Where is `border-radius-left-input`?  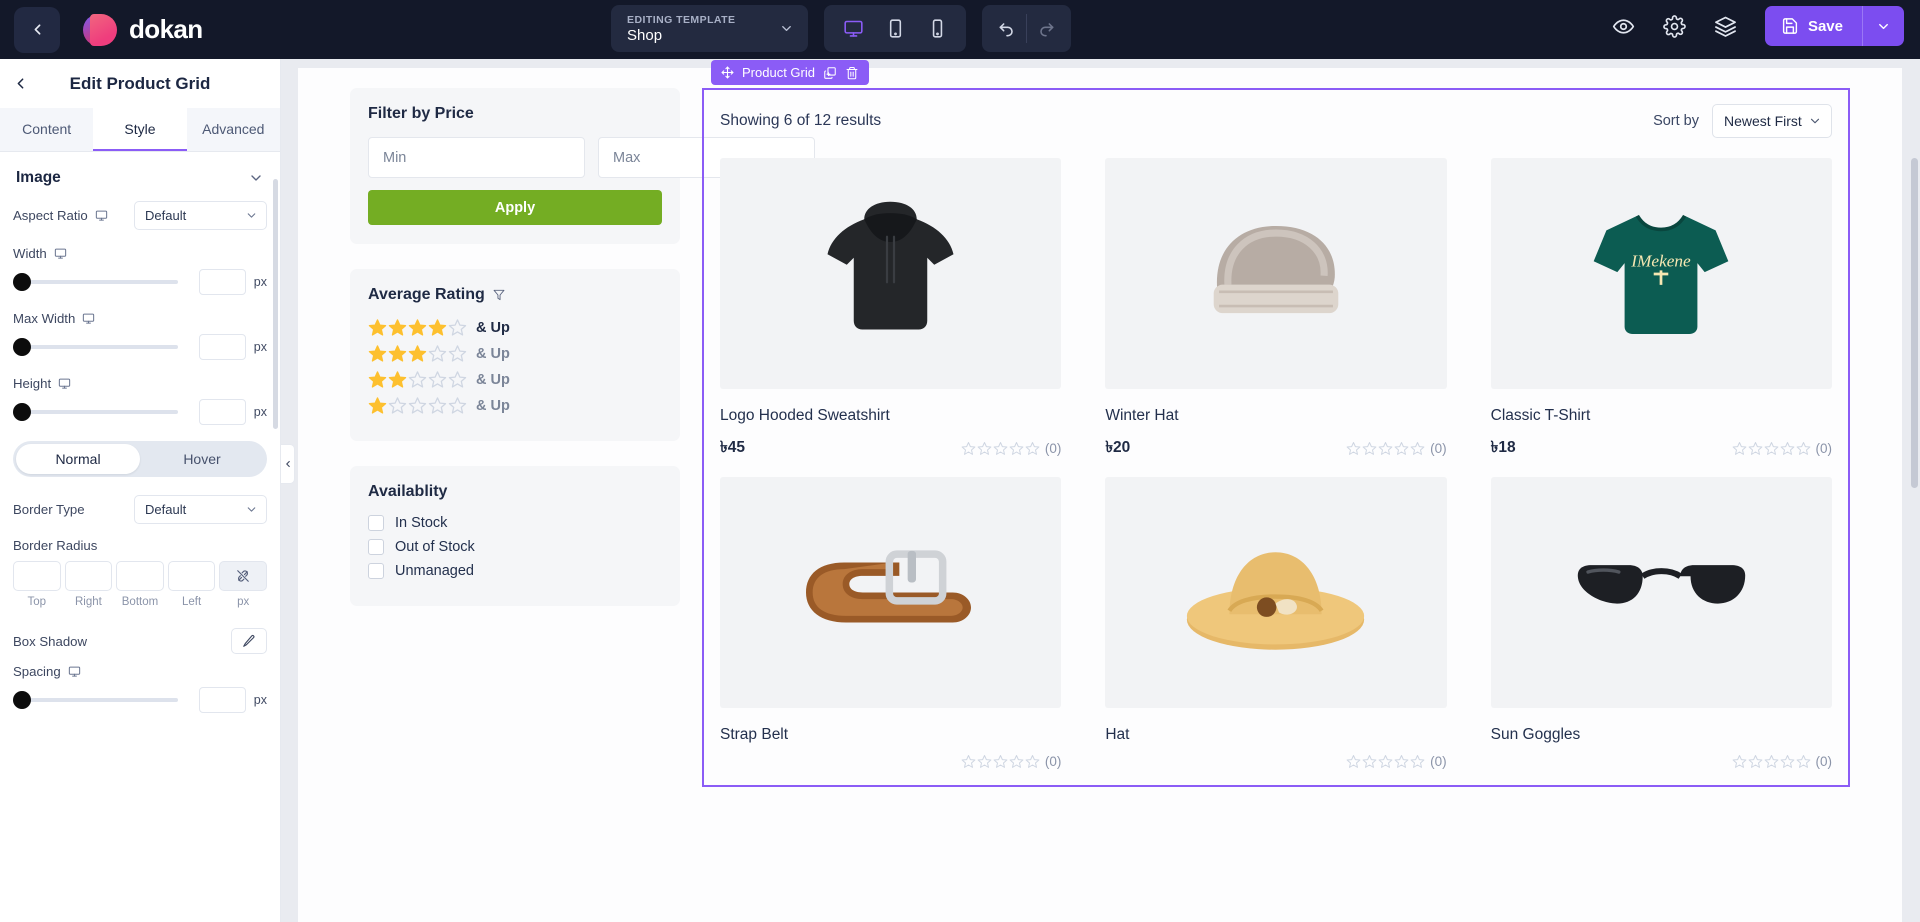
border-radius-left-input is located at coordinates (191, 576).